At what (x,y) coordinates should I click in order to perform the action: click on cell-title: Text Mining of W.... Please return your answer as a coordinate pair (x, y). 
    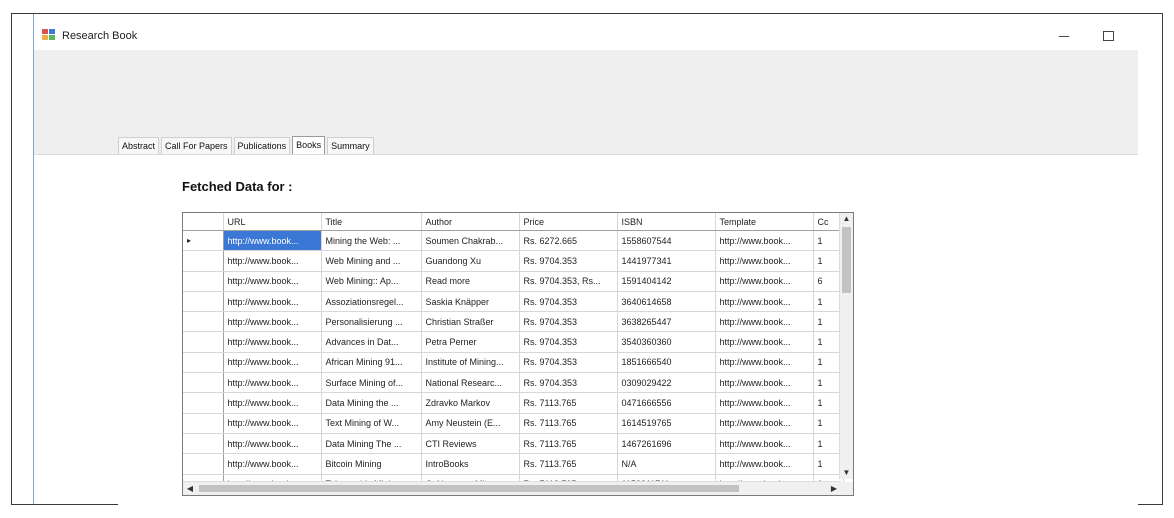
    Looking at the image, I should click on (371, 423).